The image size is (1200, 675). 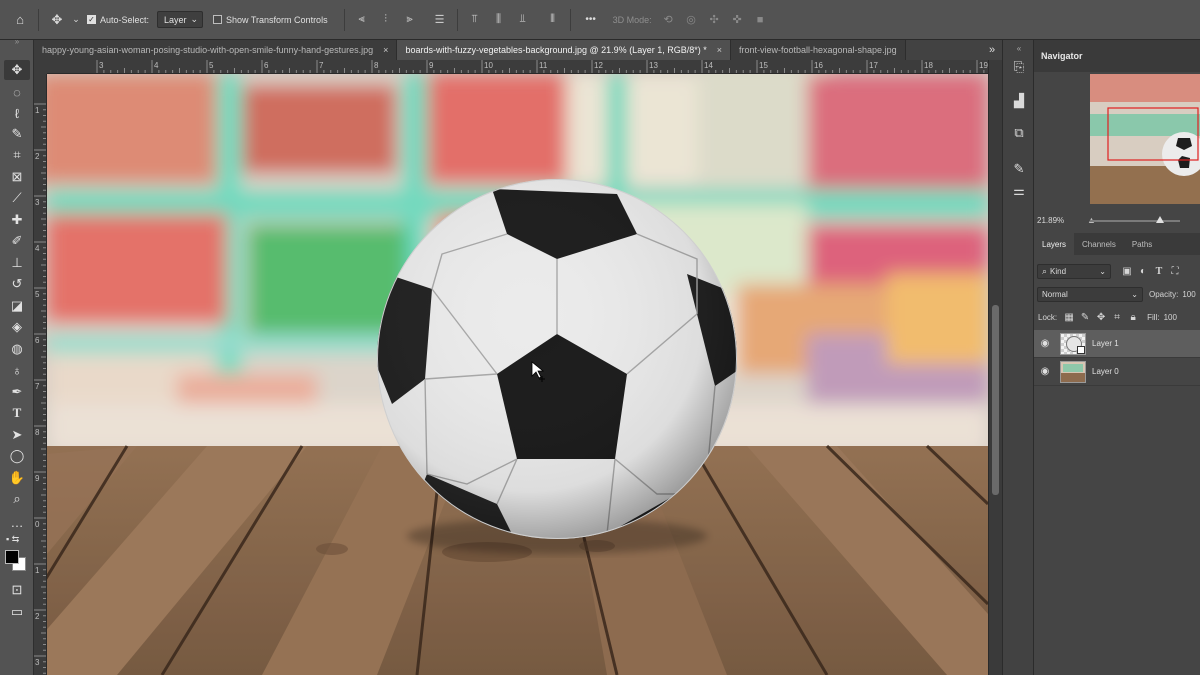 I want to click on marquee-tool-icon: ◌, so click(x=17, y=92).